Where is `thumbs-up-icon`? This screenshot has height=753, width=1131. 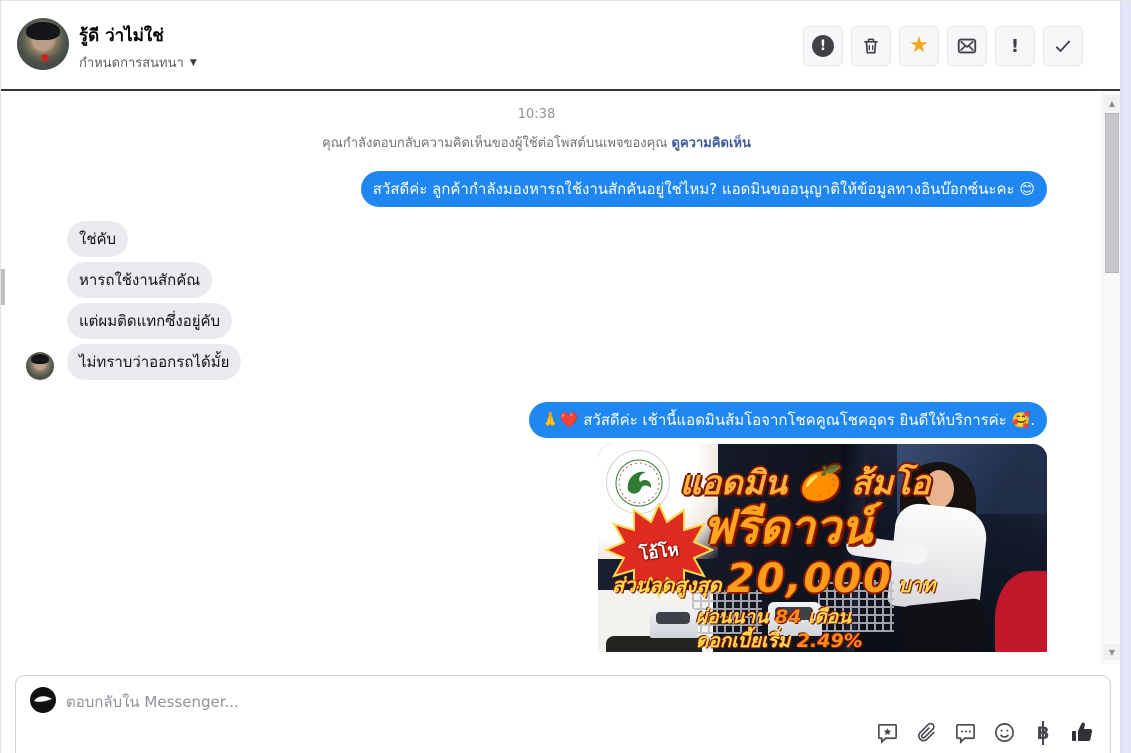 thumbs-up-icon is located at coordinates (1082, 734).